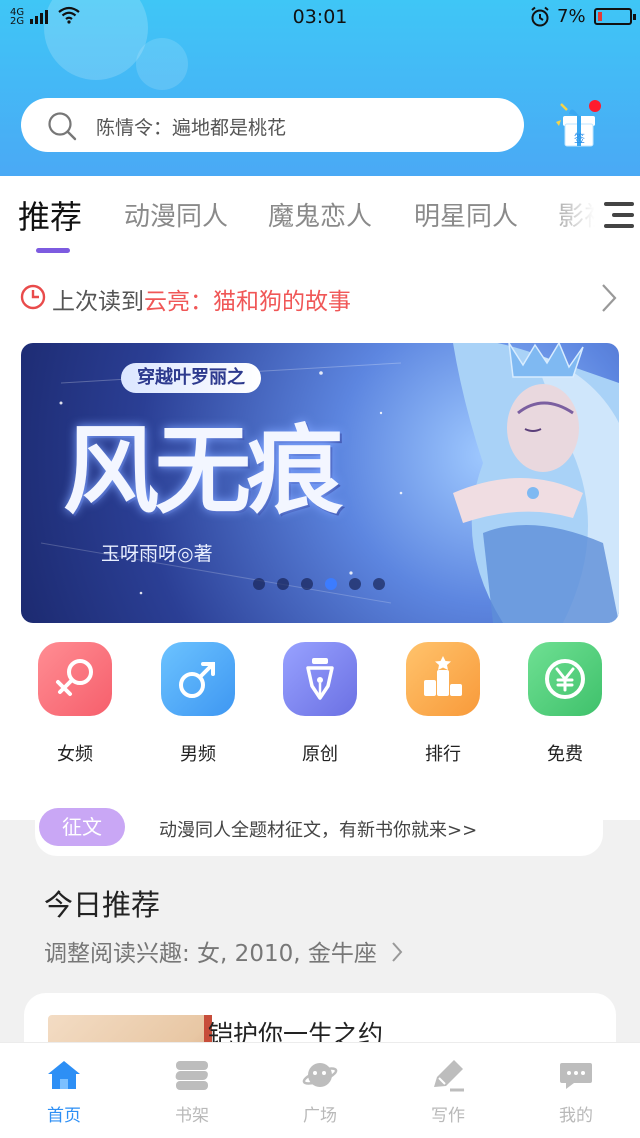 The image size is (640, 1138). What do you see at coordinates (191, 128) in the screenshot?
I see `search-placeholder: 陈情令：遍地都是桃花` at bounding box center [191, 128].